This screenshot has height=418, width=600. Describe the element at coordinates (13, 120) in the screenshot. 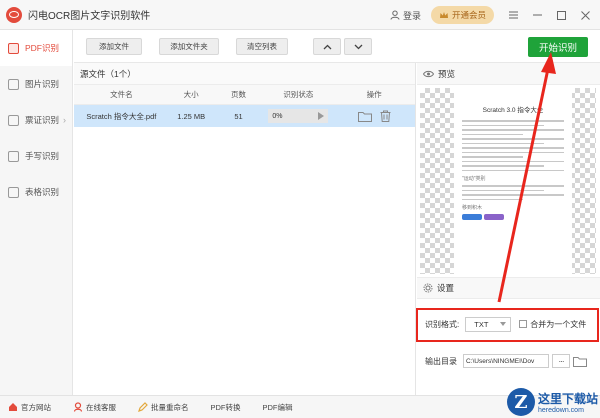

I see `id-card-icon` at that location.